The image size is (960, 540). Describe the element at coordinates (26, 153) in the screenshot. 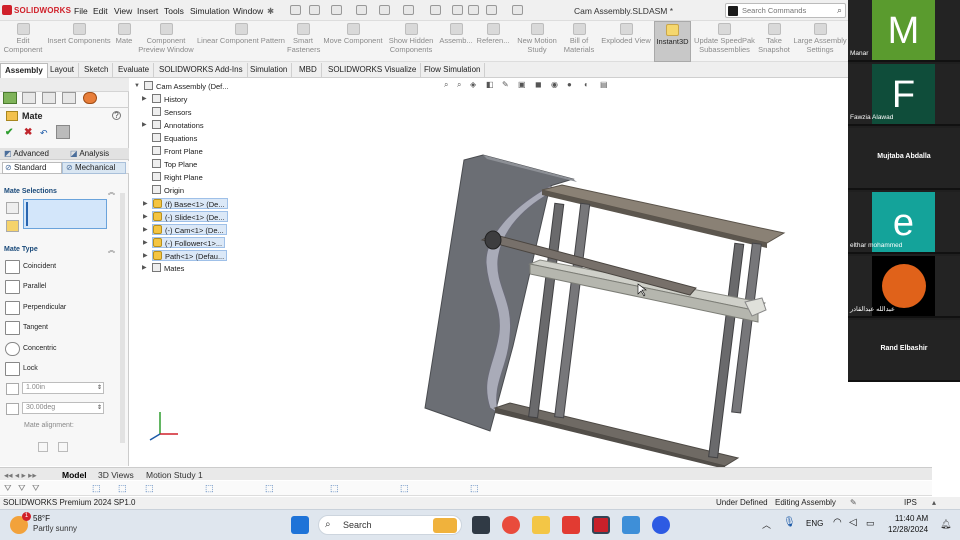

I see `tab-advanced: ◩ Advanced` at that location.